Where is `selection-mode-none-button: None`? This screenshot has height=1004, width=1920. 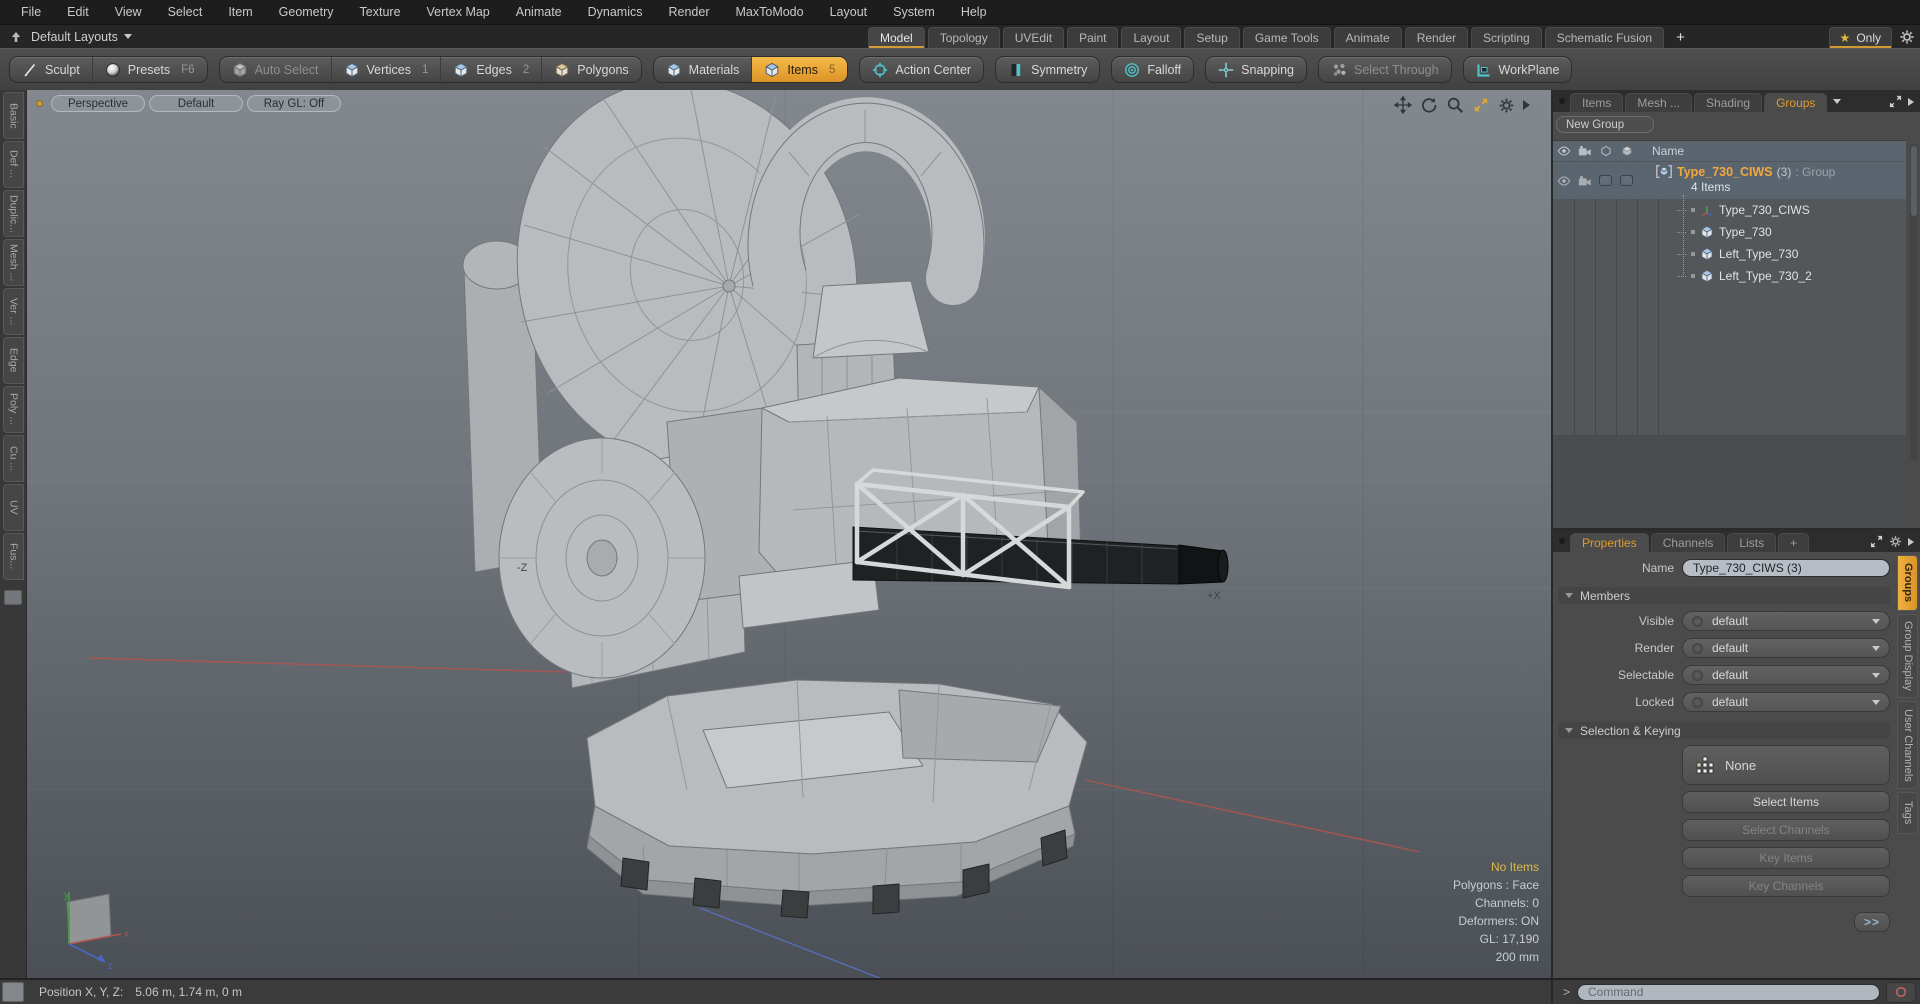 selection-mode-none-button: None is located at coordinates (1786, 765).